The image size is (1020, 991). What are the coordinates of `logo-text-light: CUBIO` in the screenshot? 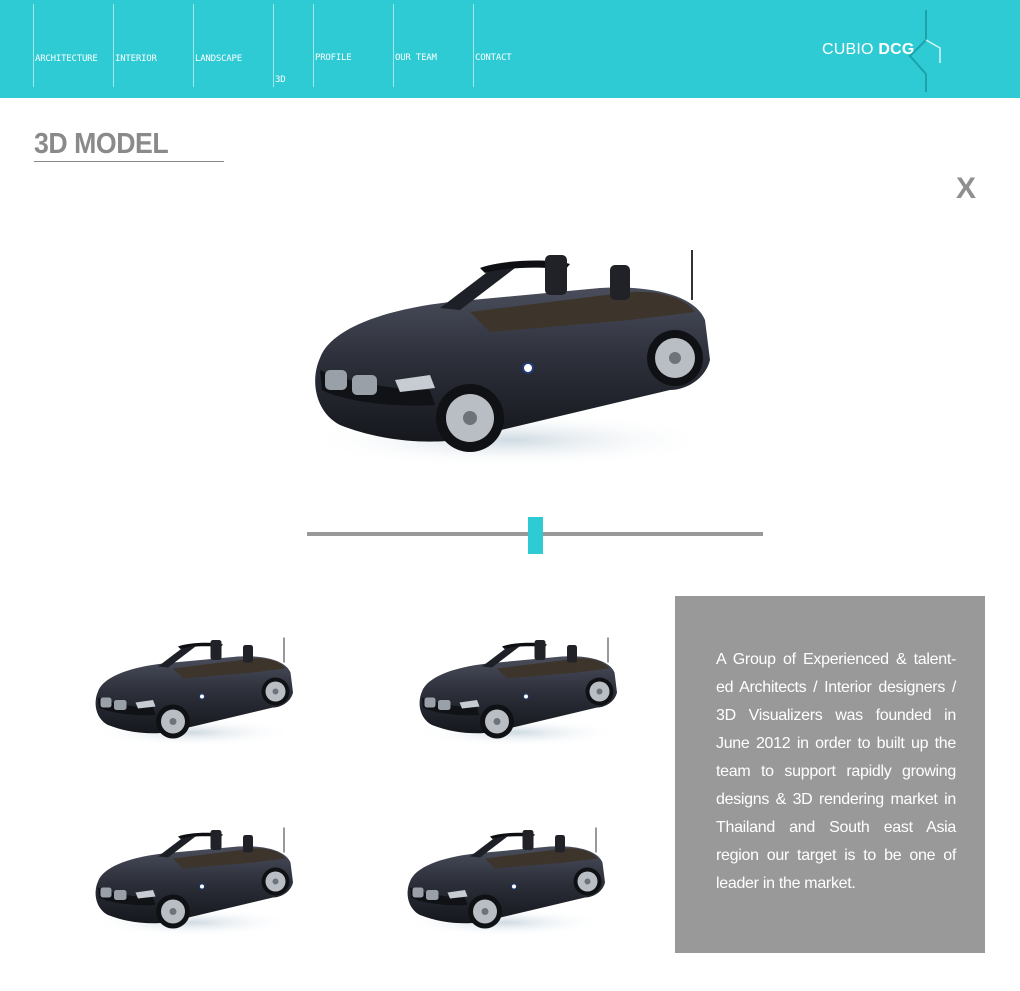 It's located at (848, 49).